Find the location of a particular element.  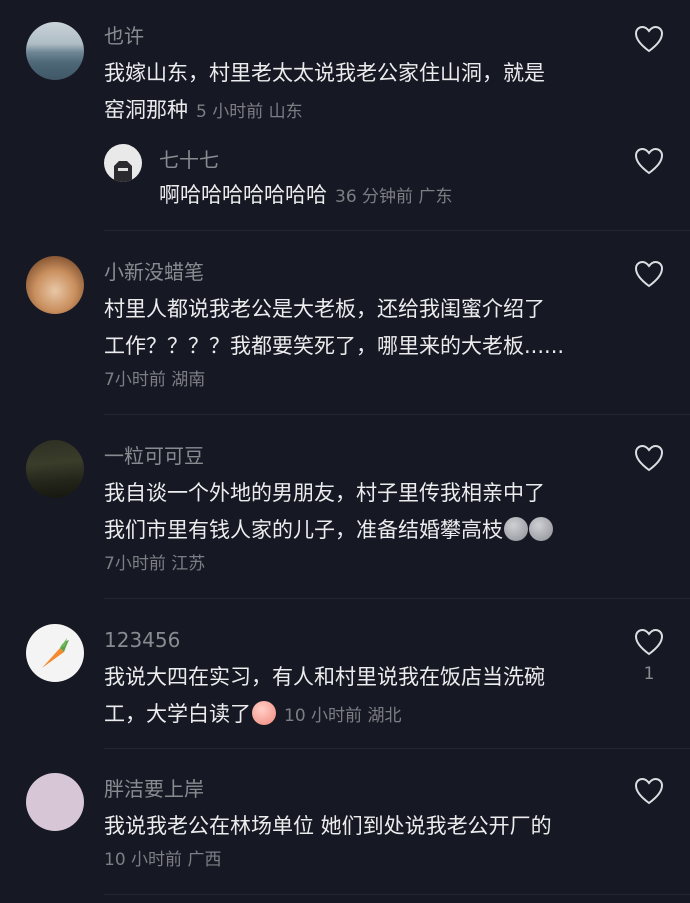

carrot-icon is located at coordinates (55, 653).